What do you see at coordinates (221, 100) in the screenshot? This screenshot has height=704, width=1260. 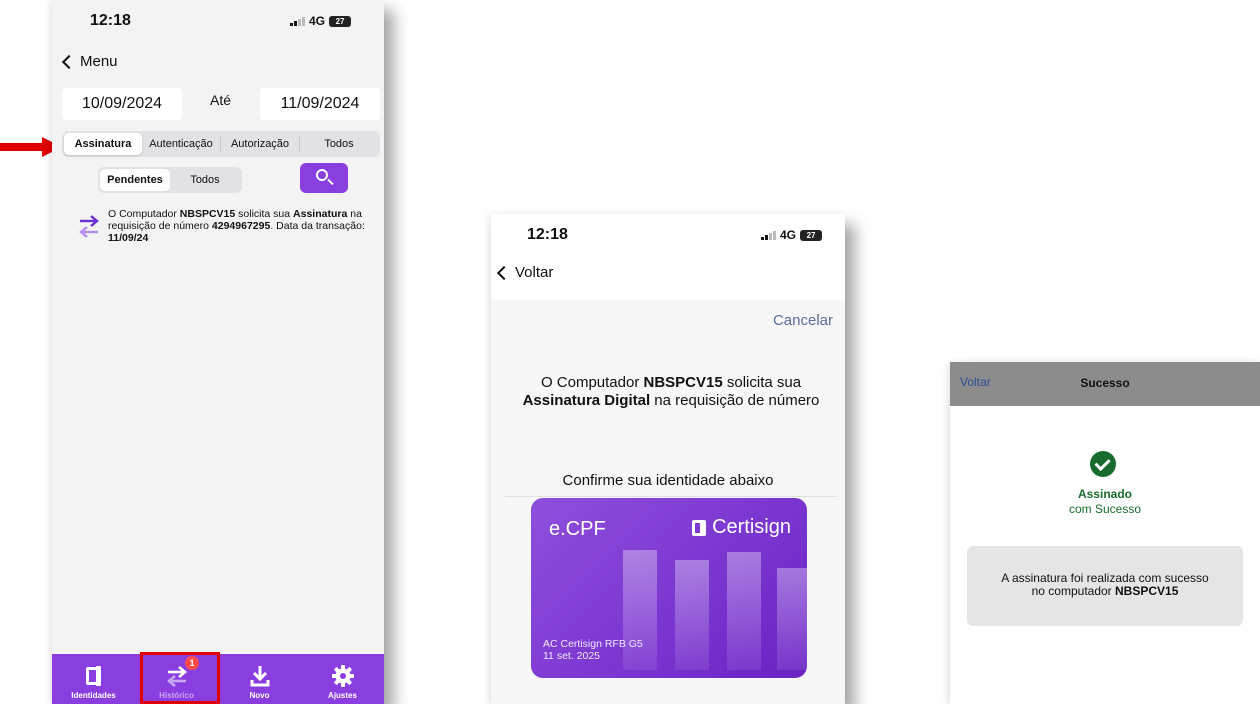 I see `date-to-label: Até` at bounding box center [221, 100].